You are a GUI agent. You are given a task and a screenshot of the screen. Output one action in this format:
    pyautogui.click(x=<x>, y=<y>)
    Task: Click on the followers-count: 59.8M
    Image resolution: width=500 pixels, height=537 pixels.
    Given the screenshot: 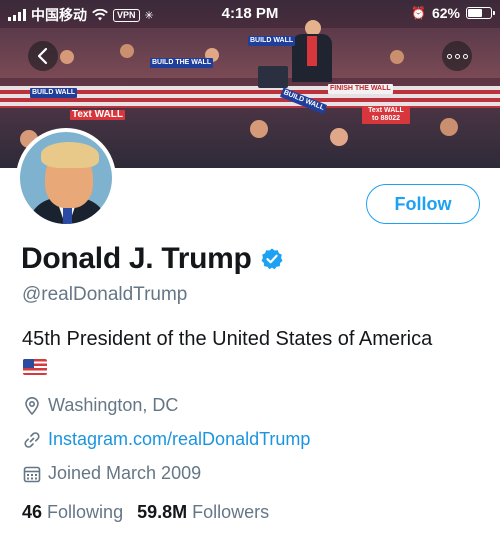 What is the action you would take?
    pyautogui.click(x=162, y=512)
    